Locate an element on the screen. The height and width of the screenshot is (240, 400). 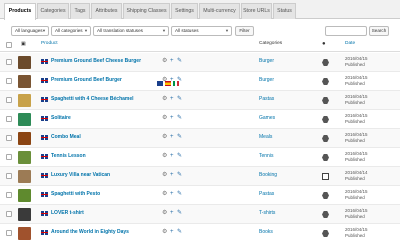
product-name-link: Spaghetti with Pesto is located at coordinates (75, 194).